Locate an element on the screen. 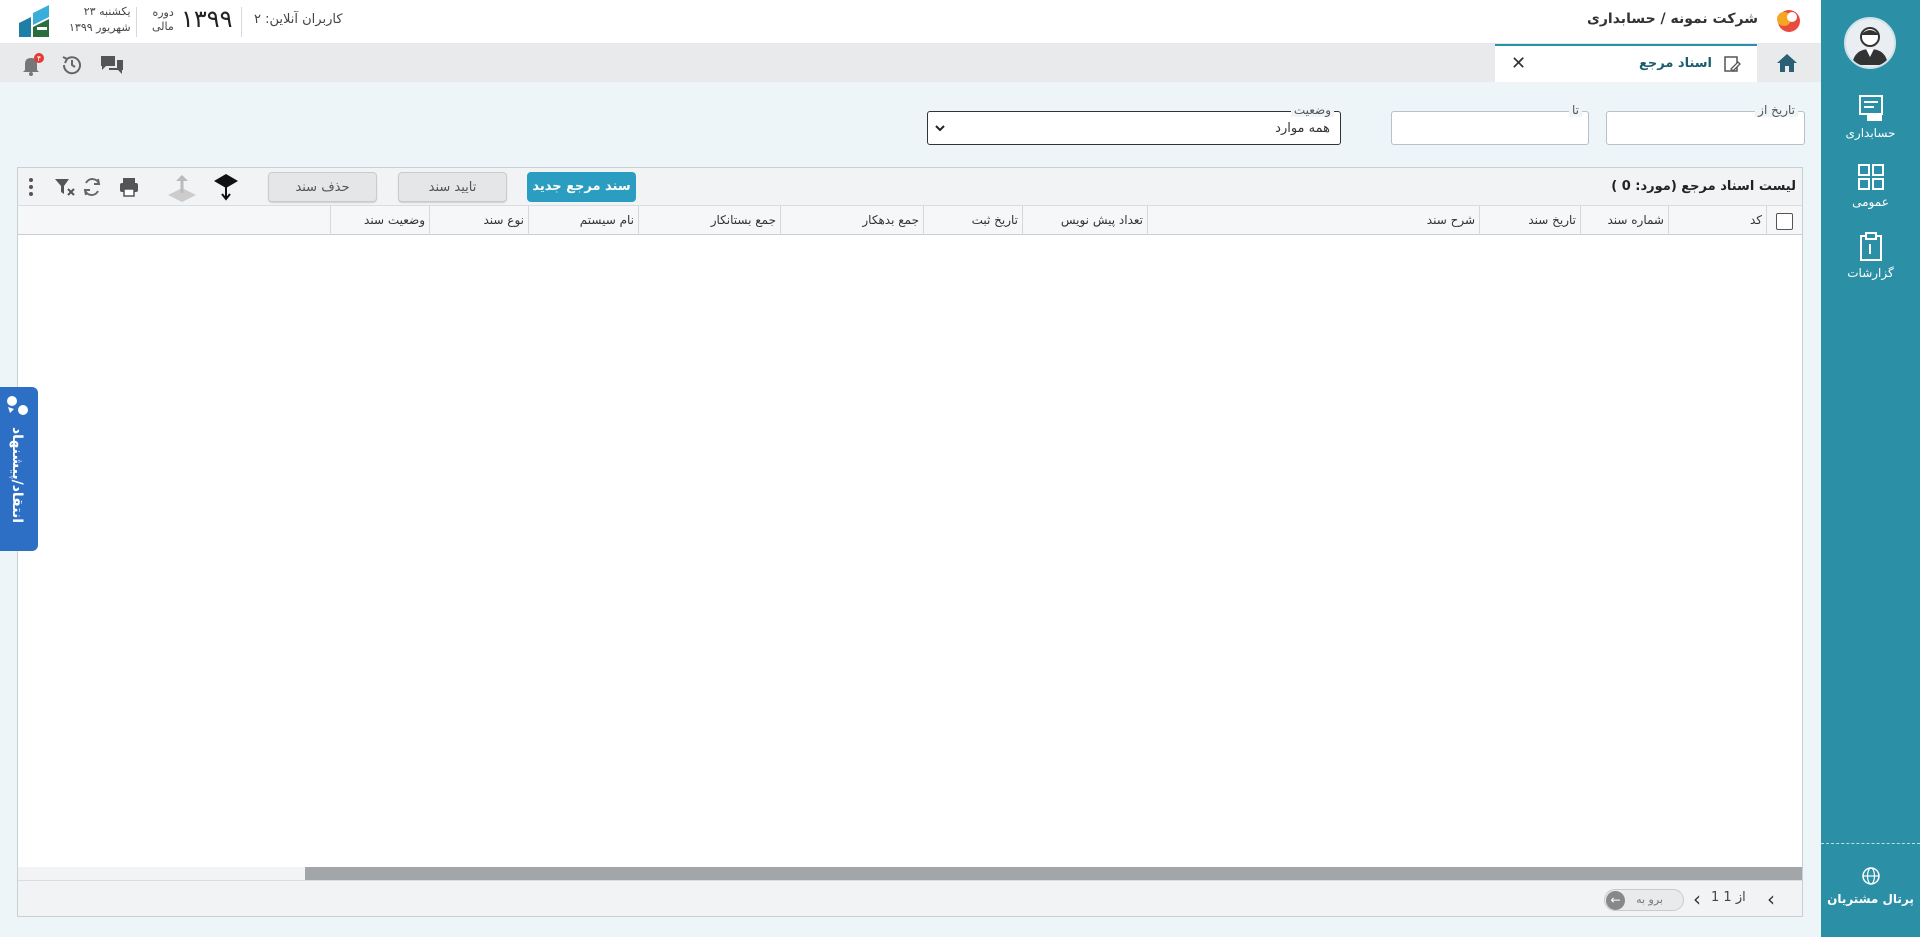  close-icon: ✕ is located at coordinates (1518, 63).